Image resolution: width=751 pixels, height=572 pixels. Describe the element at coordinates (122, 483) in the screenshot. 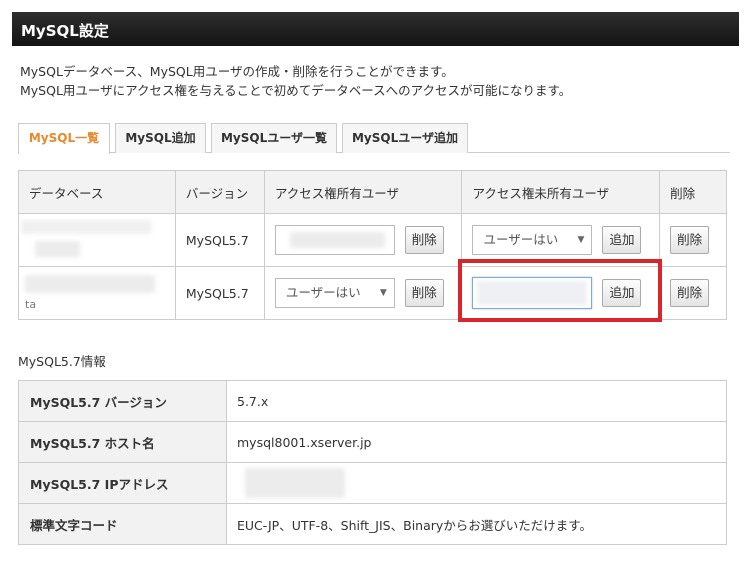

I see `info-label-ip: MySQL5.7 IPアドレス` at that location.